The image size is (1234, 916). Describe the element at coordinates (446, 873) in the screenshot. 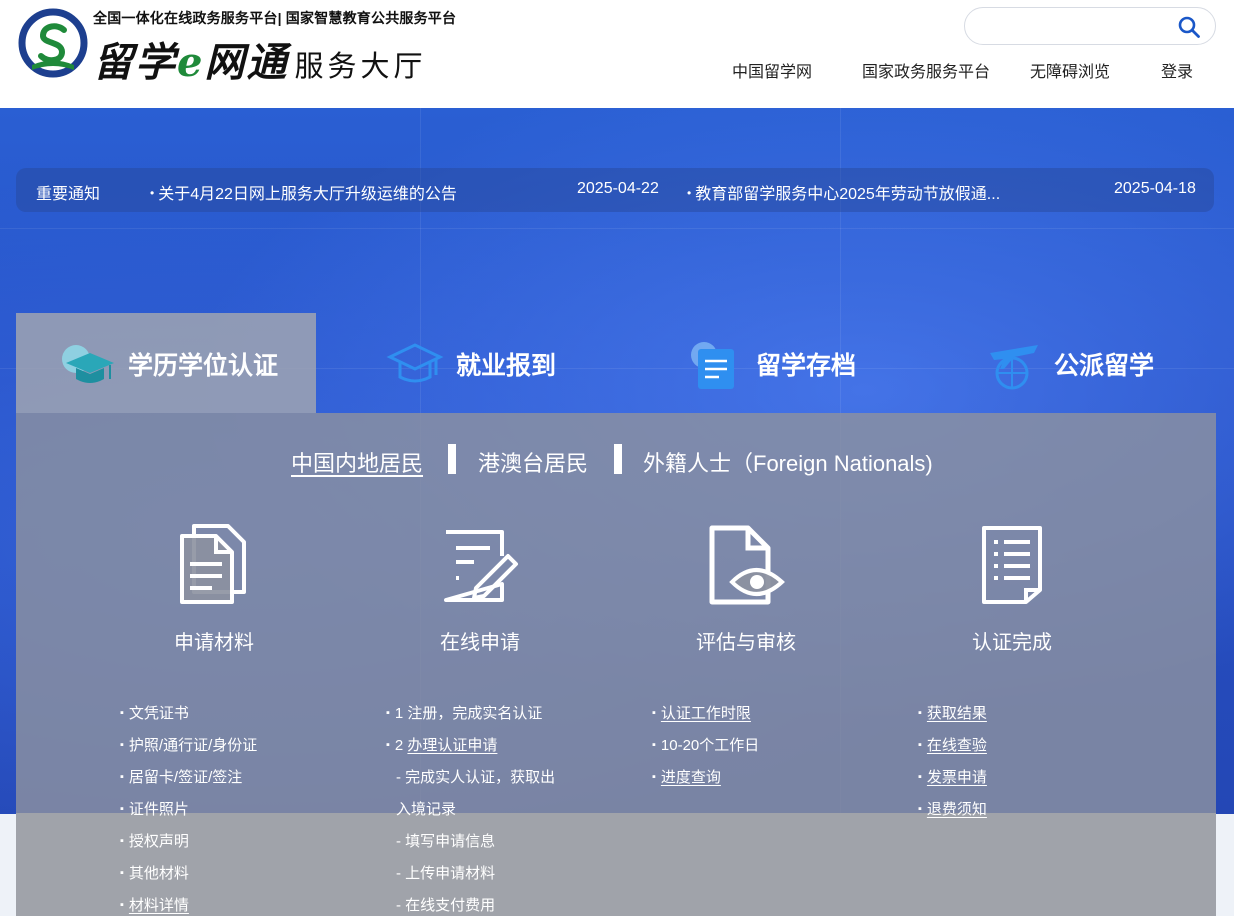

I see `list-item: - 上传申请材料` at that location.